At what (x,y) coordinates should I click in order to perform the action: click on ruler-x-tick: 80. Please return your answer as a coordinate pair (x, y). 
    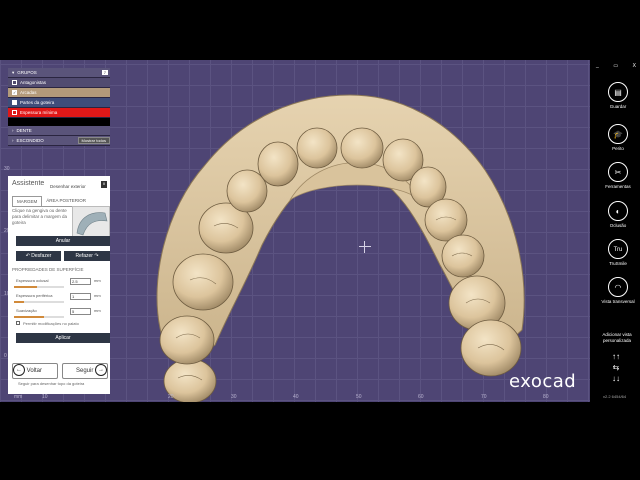
    Looking at the image, I should click on (546, 397).